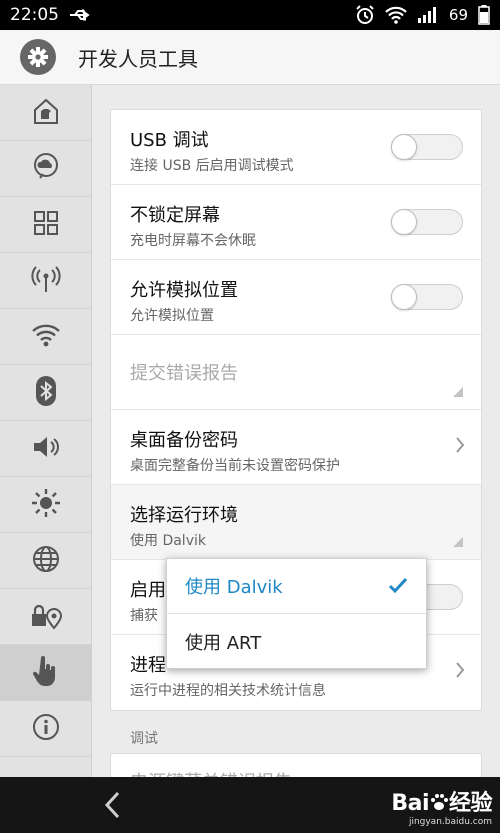 This screenshot has height=833, width=500. Describe the element at coordinates (365, 15) in the screenshot. I see `alarm-icon` at that location.